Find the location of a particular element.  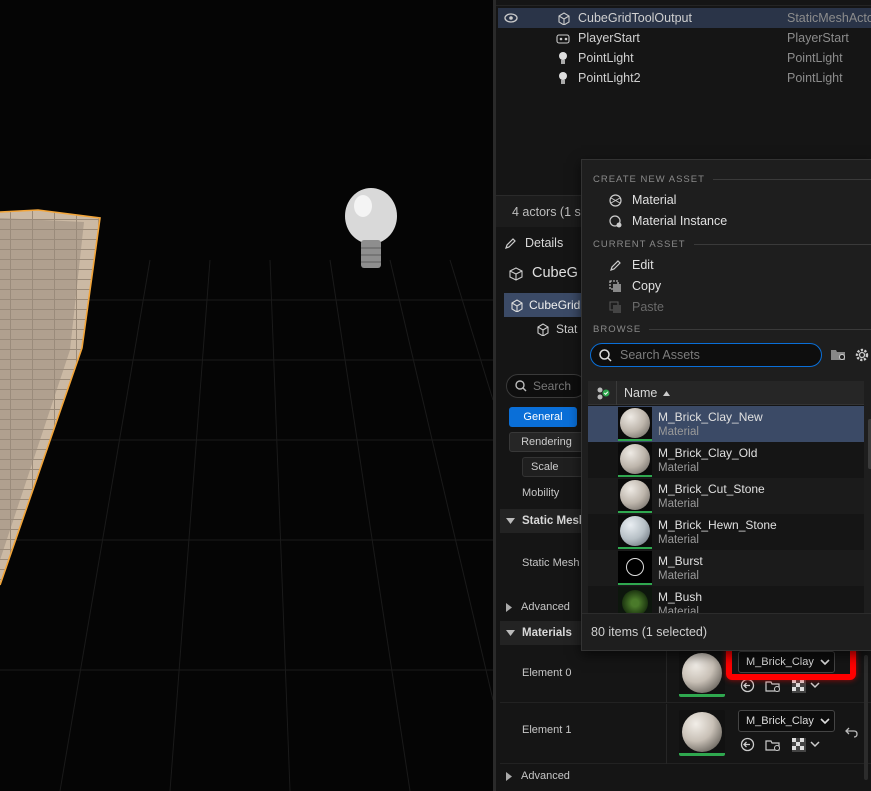

outliner-row: PointLight2 PointLight is located at coordinates (684, 78).